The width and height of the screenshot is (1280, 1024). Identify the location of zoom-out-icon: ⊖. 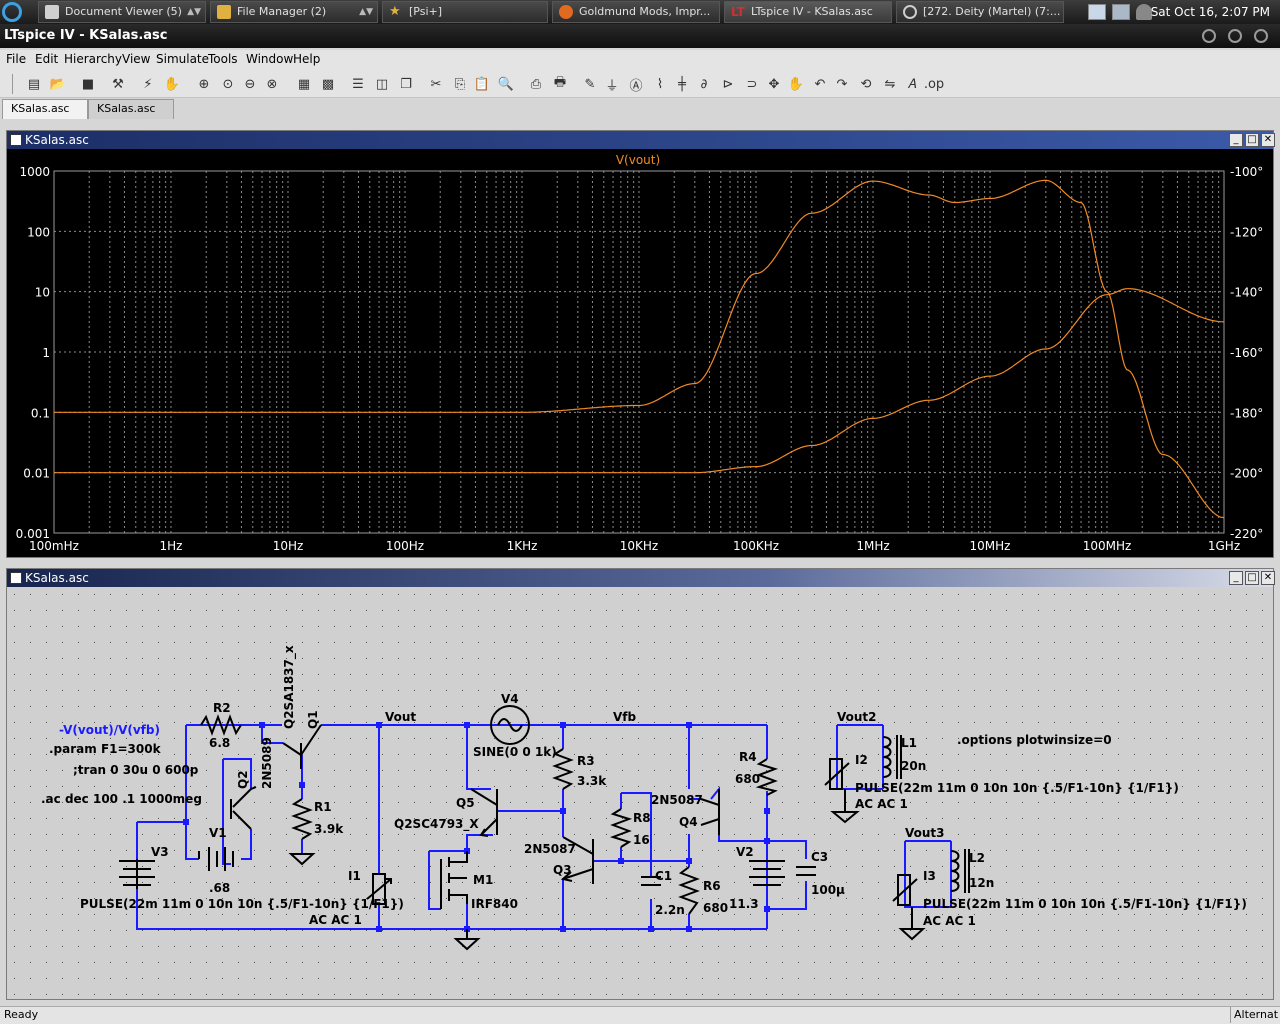
(250, 84).